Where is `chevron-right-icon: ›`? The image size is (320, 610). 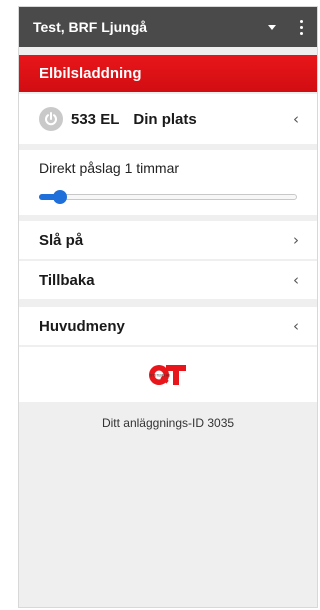
chevron-right-icon: › is located at coordinates (296, 240).